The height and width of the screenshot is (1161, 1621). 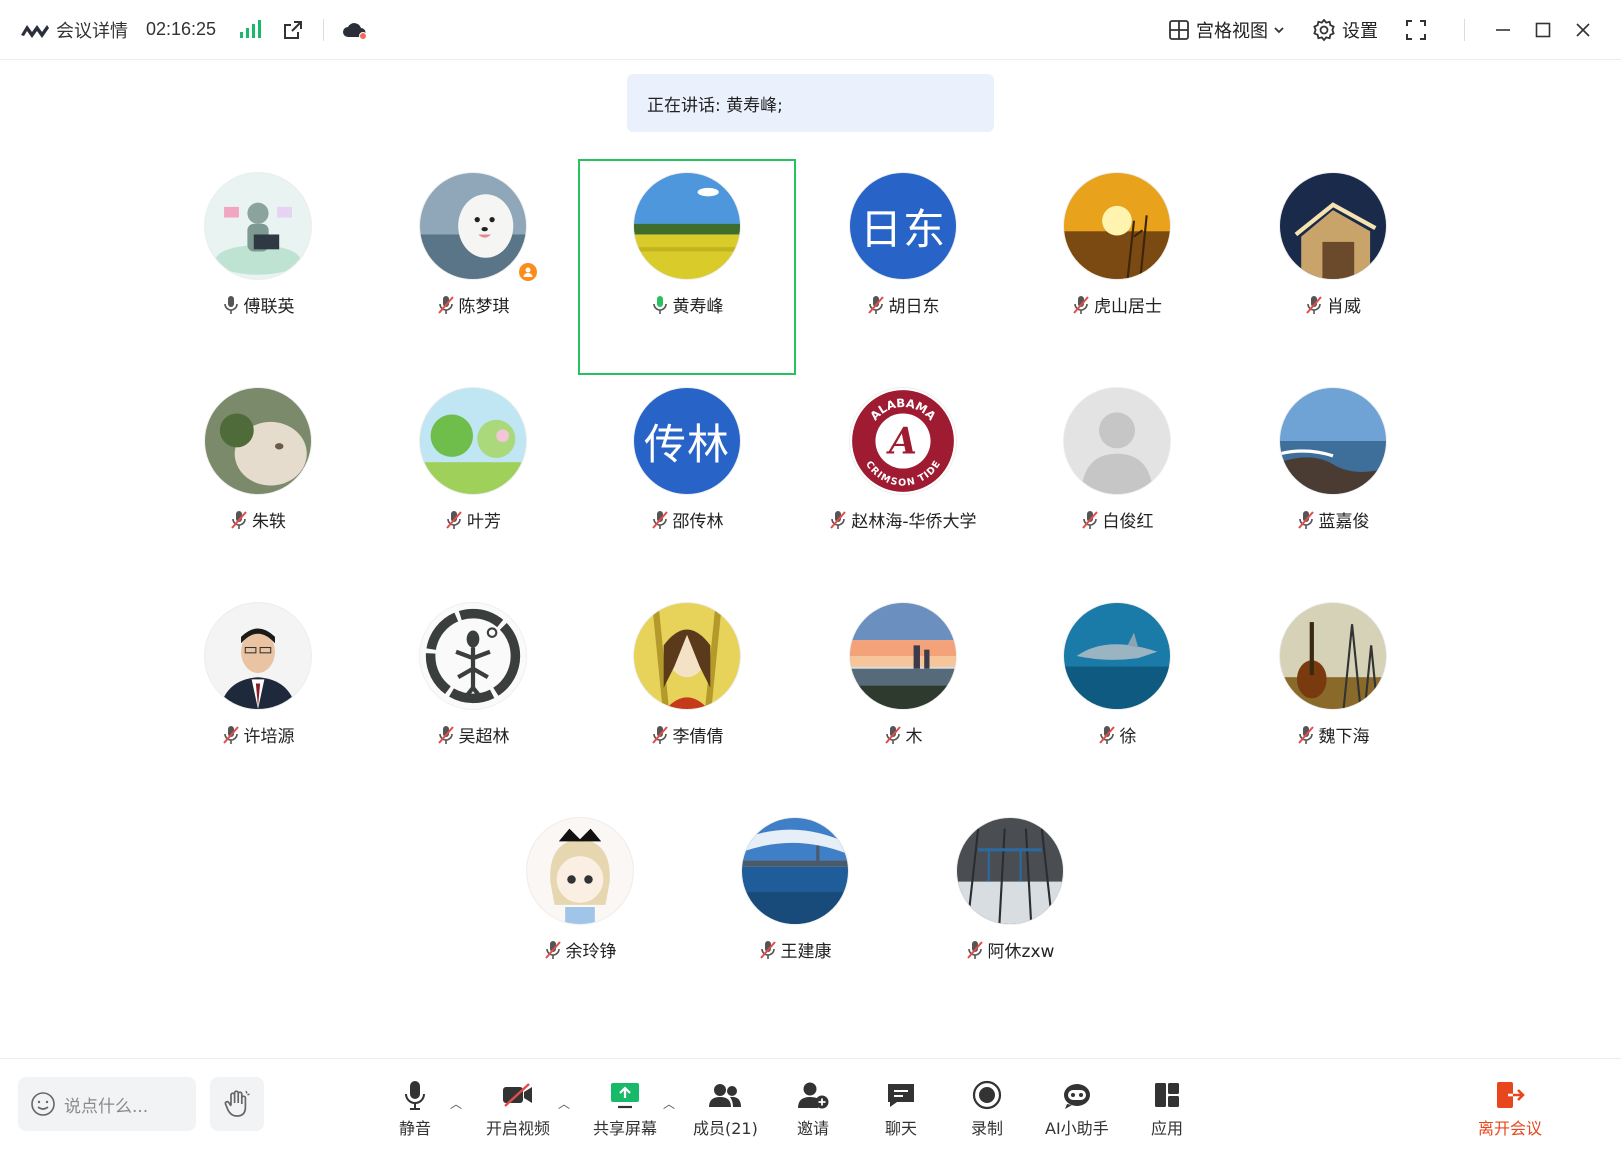 I want to click on start-video-button: 开启视频, so click(x=518, y=1109).